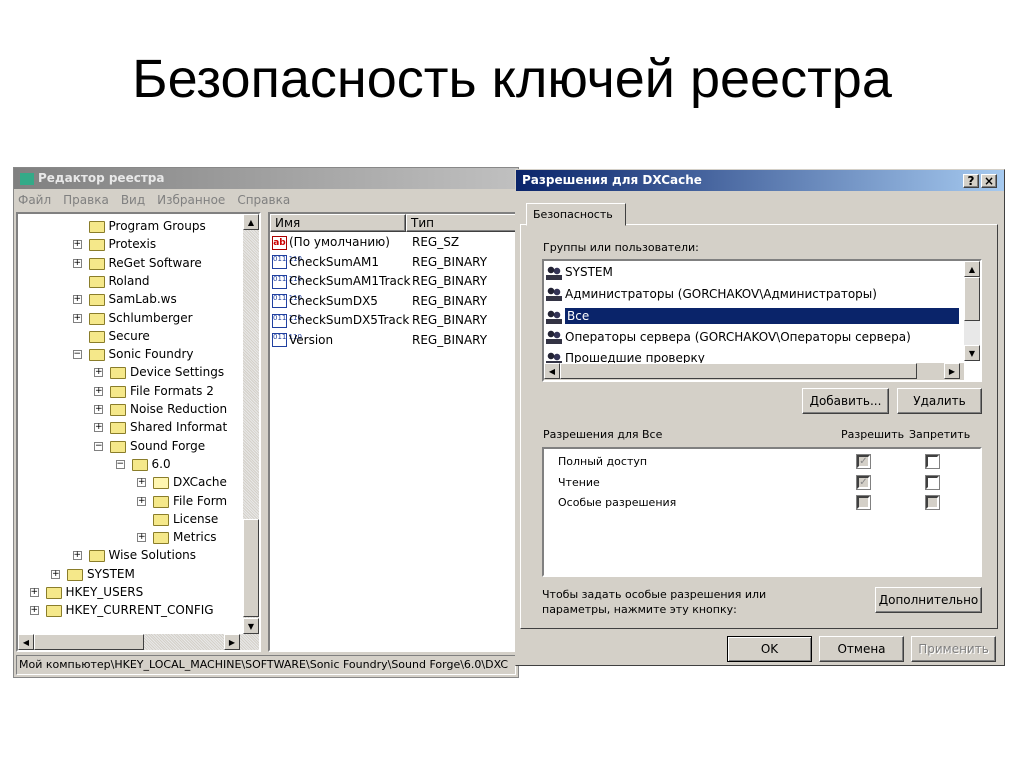  I want to click on value-name: CheckSumDX5, so click(333, 300).